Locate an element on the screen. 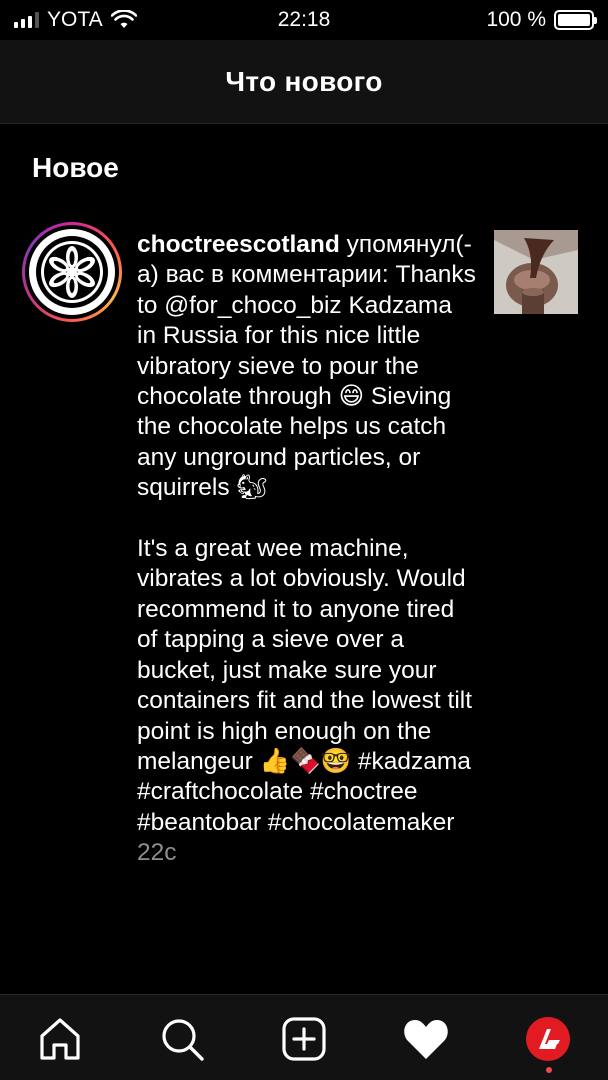  tab-new-post is located at coordinates (304, 1039).